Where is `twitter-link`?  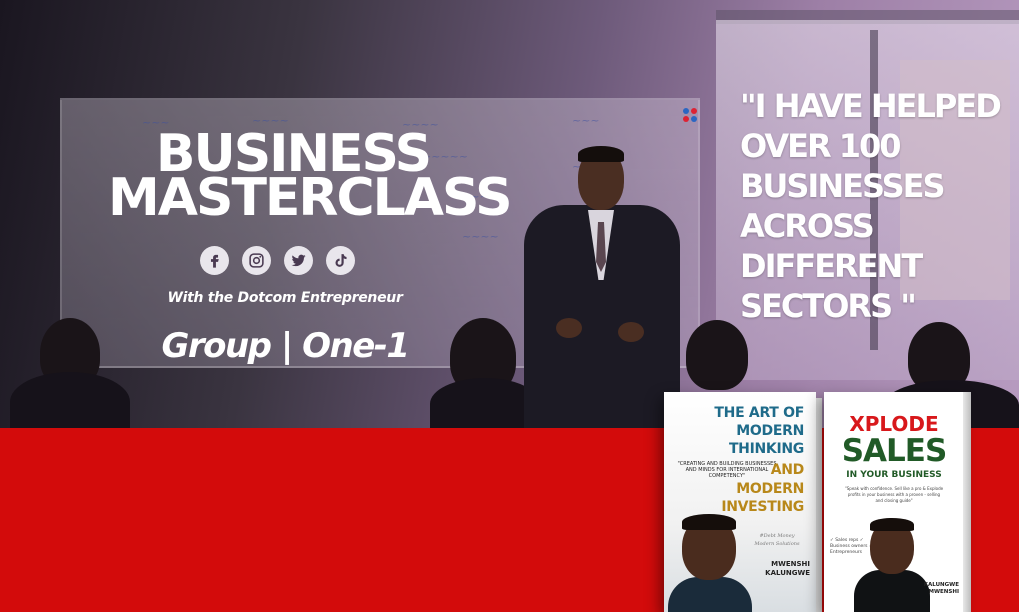
twitter-link is located at coordinates (298, 260).